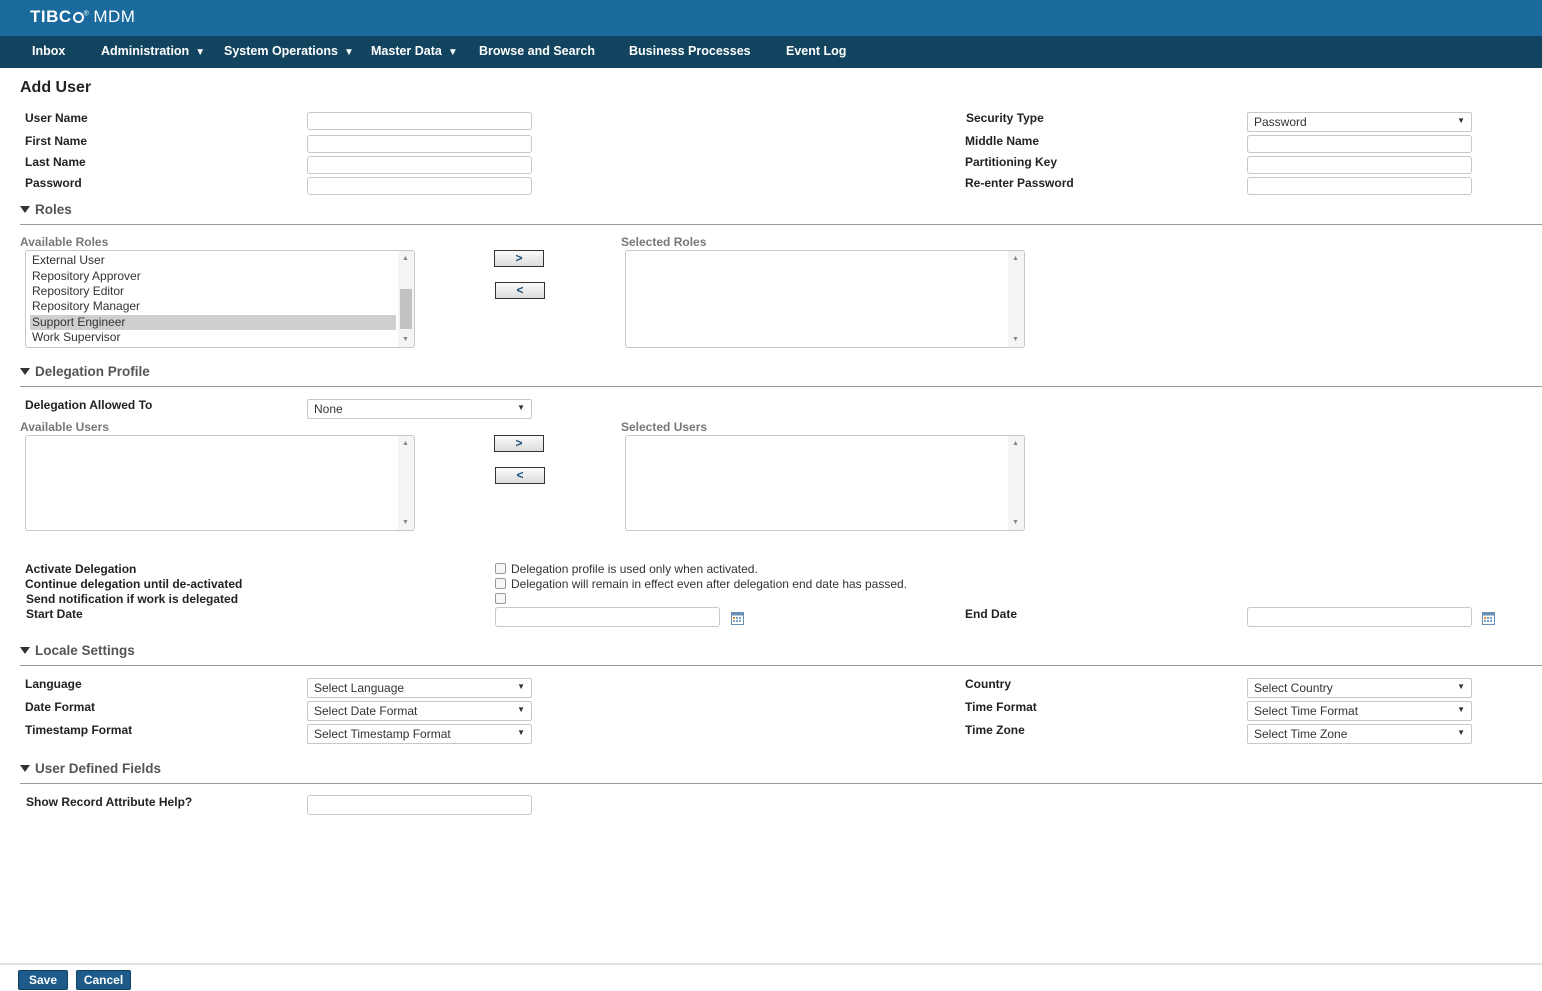  What do you see at coordinates (1359, 734) in the screenshot?
I see `time-zone-select: Select Time Zone ▼` at bounding box center [1359, 734].